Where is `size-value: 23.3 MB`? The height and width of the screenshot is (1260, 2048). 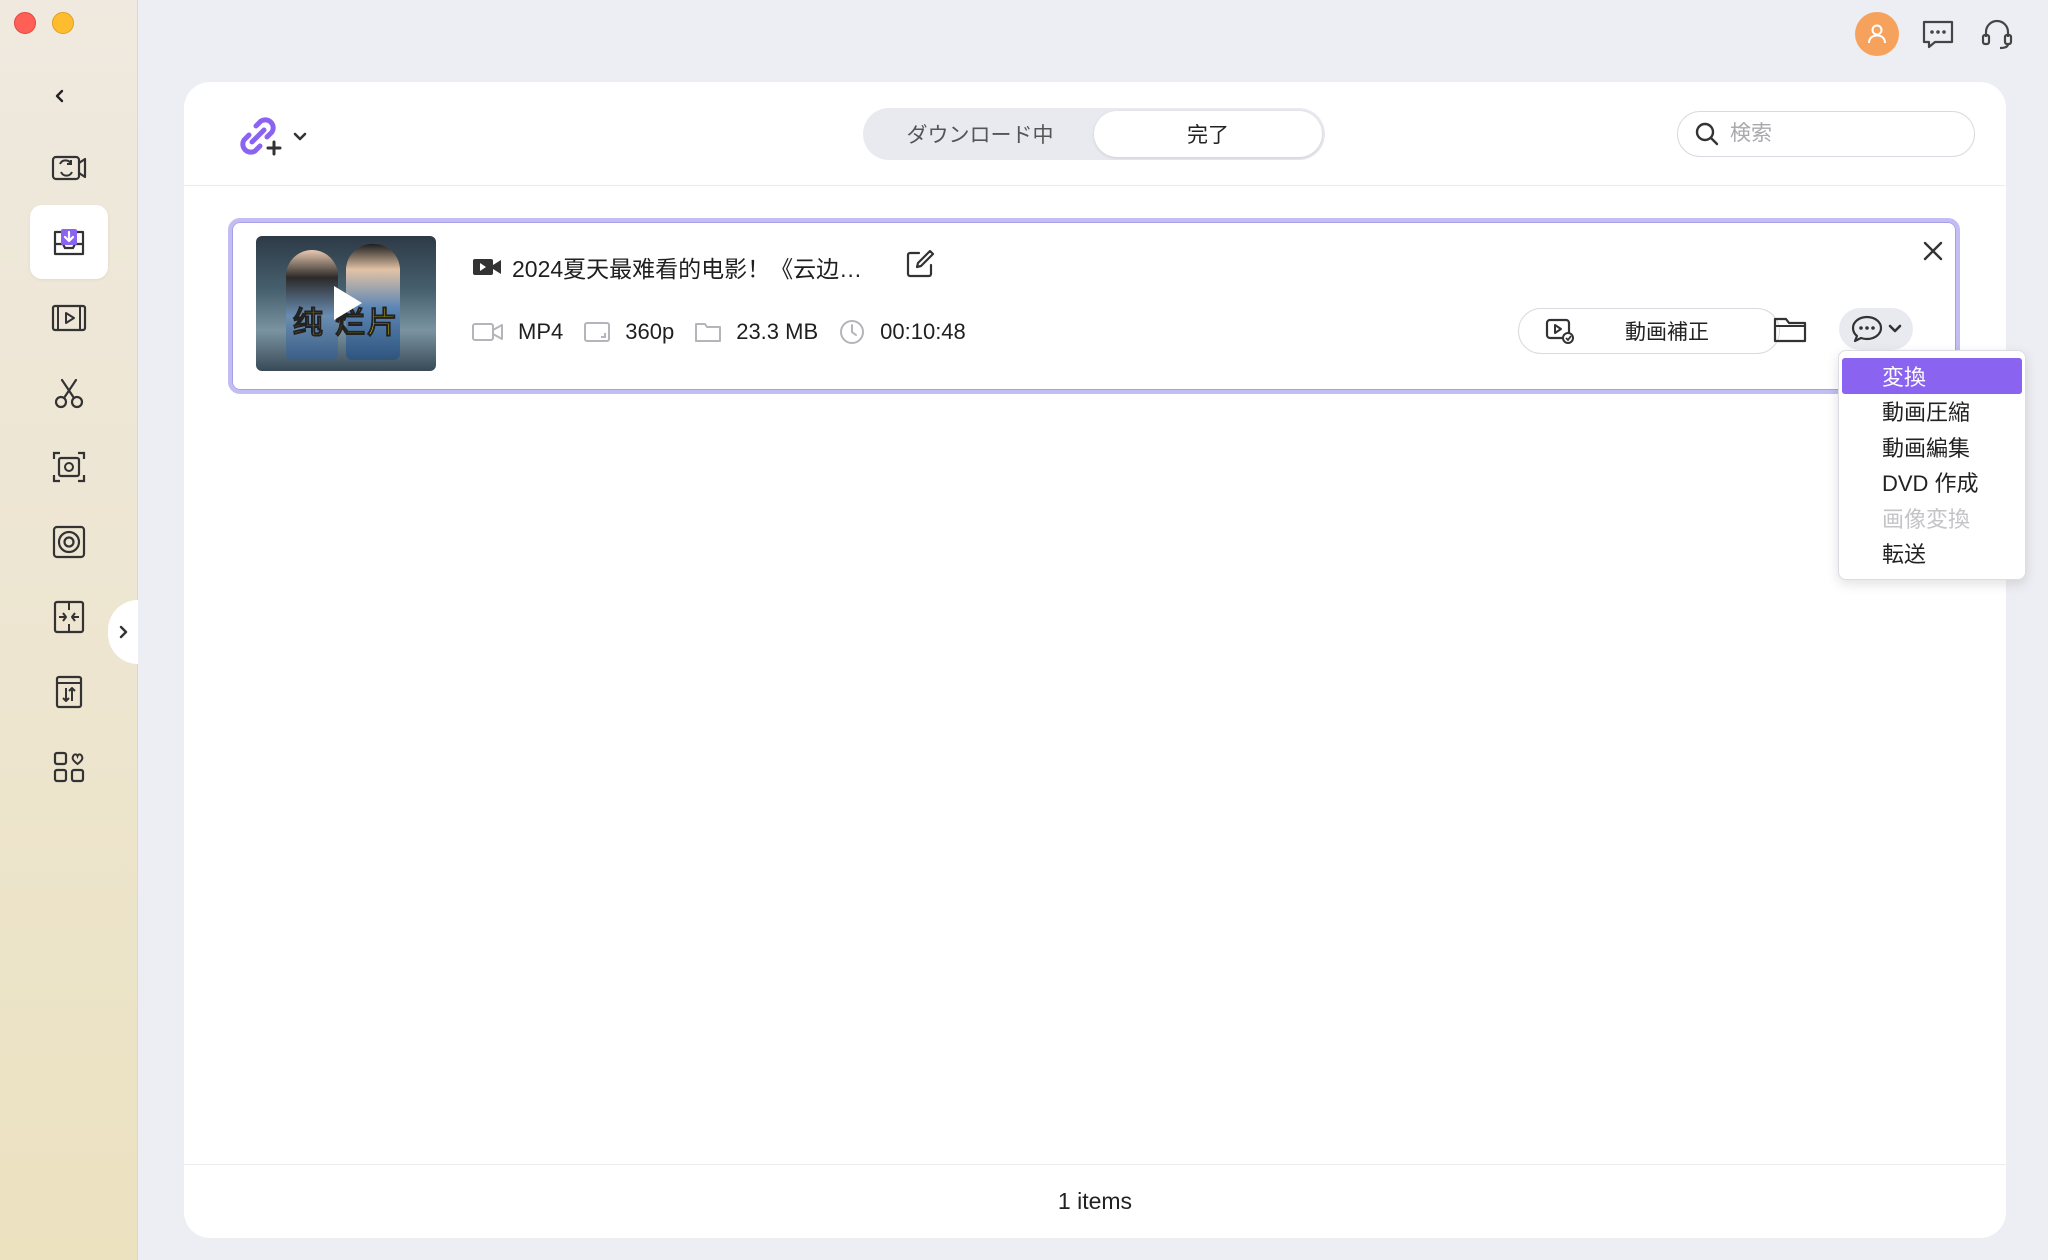
size-value: 23.3 MB is located at coordinates (777, 331).